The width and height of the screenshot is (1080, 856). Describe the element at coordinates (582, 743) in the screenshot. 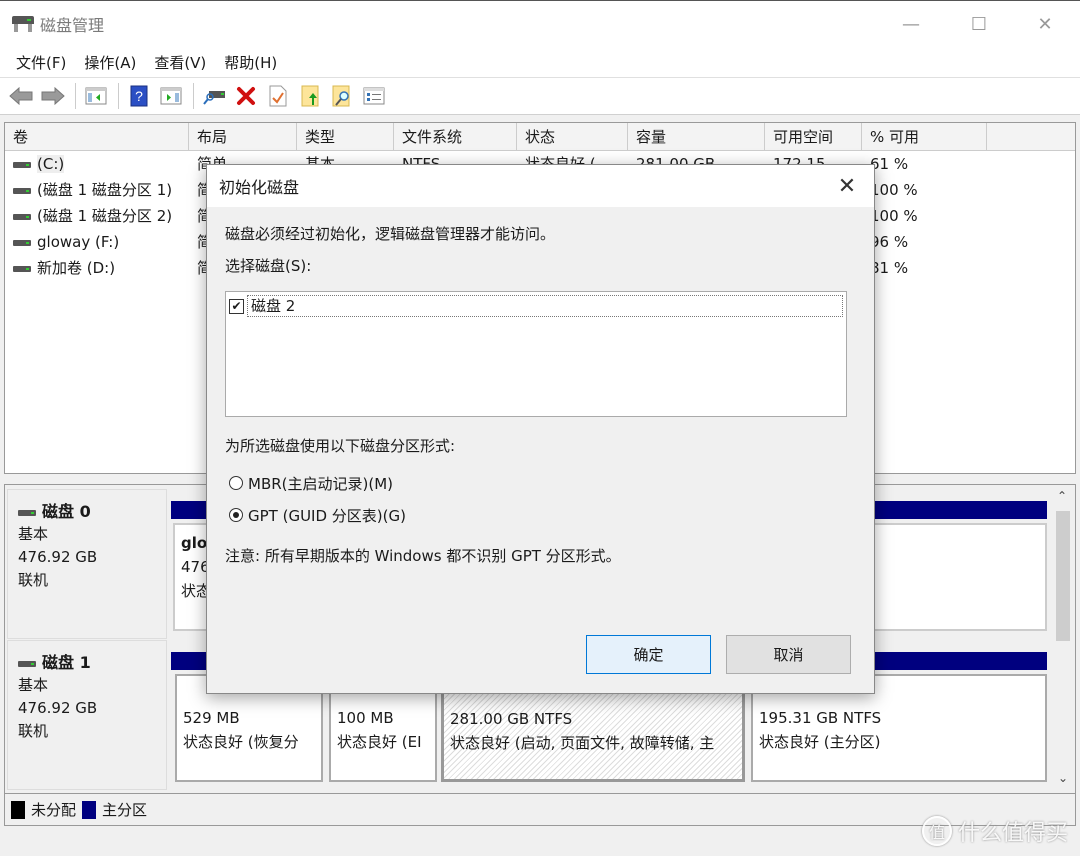

I see `partition-status: 状态良好 (启动, 页面文件, 故障转储, 主` at that location.